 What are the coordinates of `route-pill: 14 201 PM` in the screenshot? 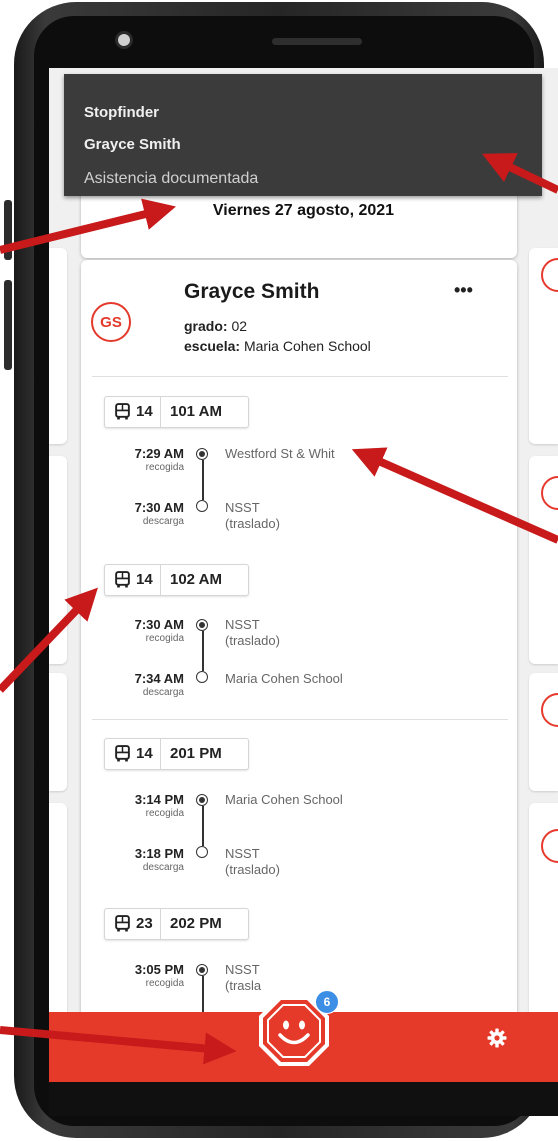 It's located at (176, 754).